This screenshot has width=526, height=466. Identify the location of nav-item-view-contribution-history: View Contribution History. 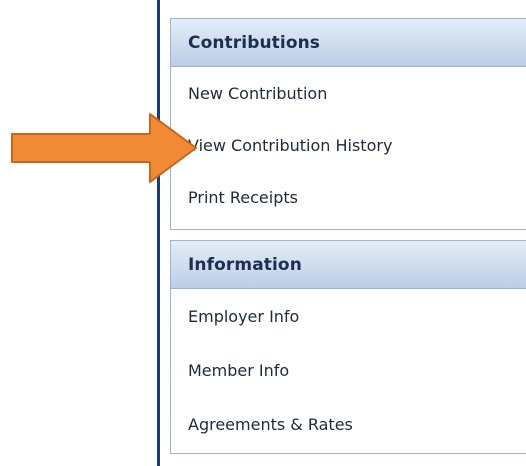
(348, 145).